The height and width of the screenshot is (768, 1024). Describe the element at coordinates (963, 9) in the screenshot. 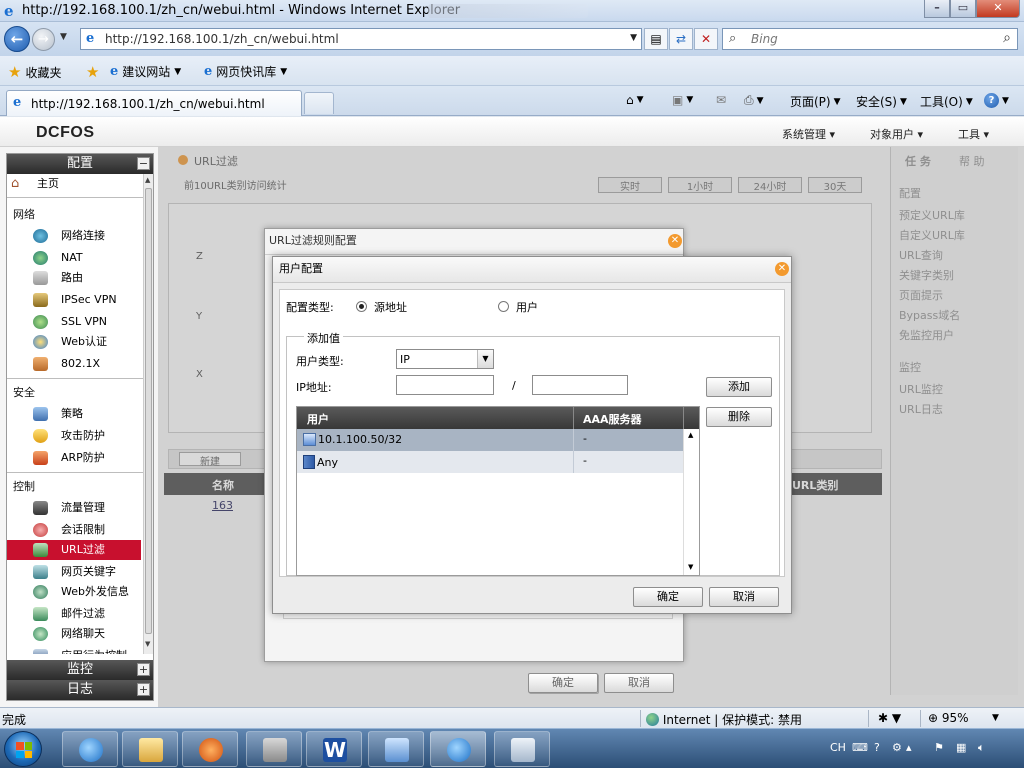

I see `maximize-button: ▭` at that location.